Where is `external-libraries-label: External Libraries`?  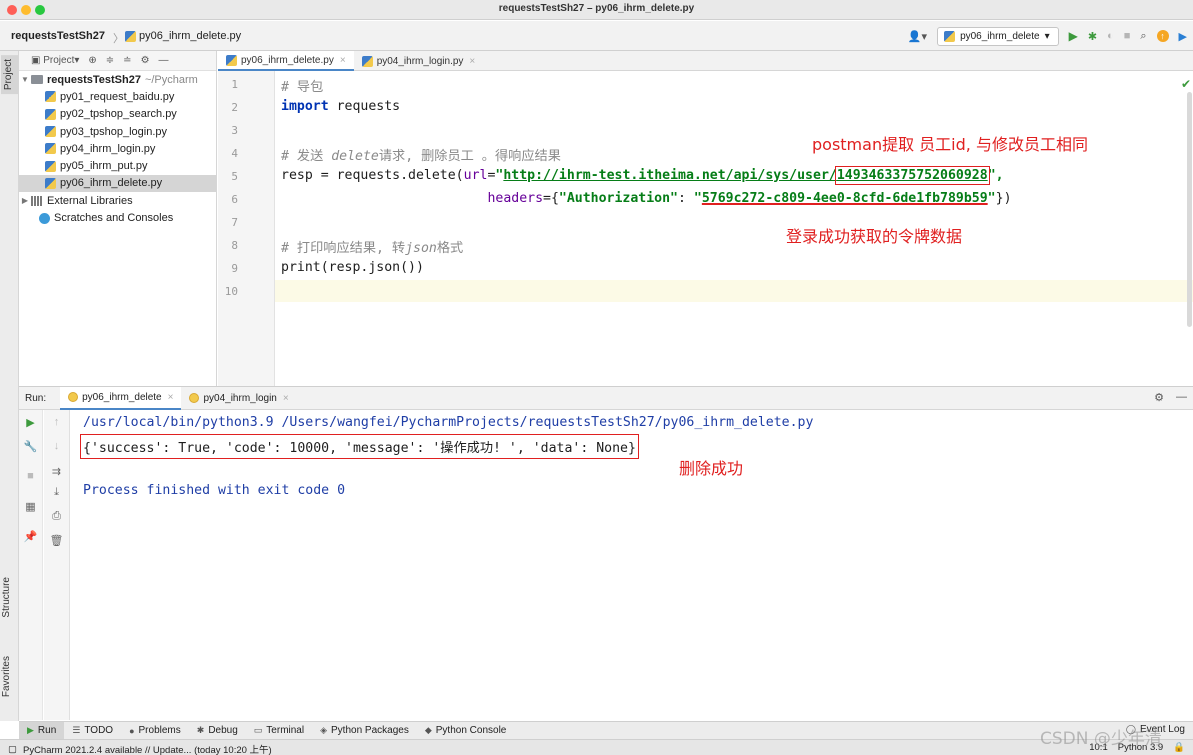 external-libraries-label: External Libraries is located at coordinates (90, 200).